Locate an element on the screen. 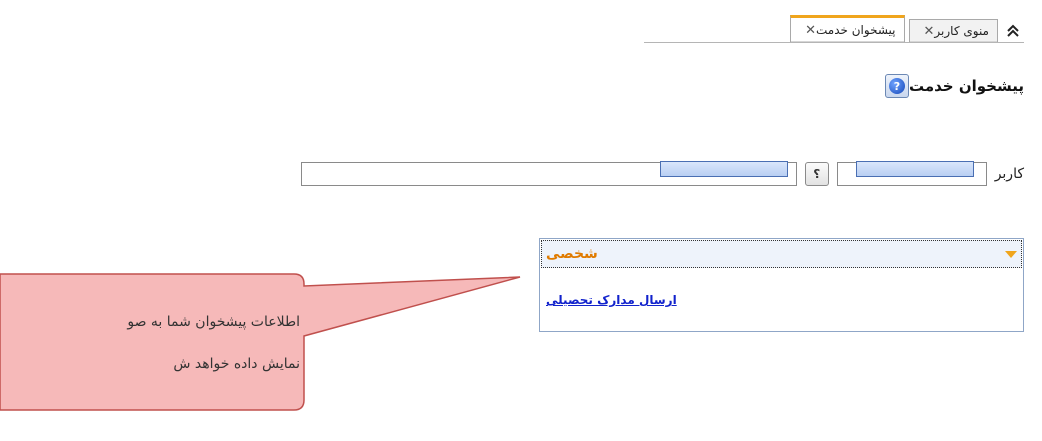 The height and width of the screenshot is (441, 1042). user-selector-row: کاربر ؟ is located at coordinates (662, 173).